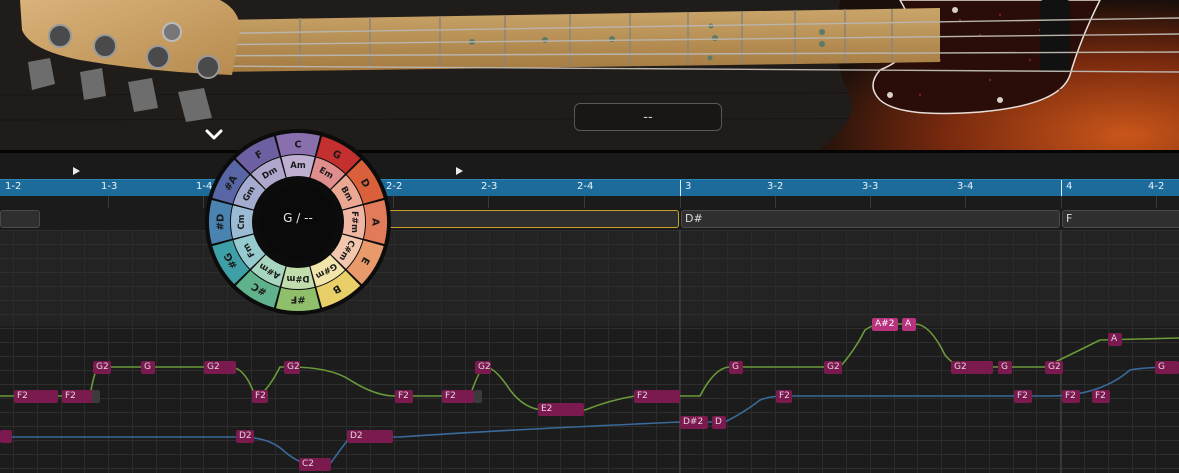  What do you see at coordinates (870, 219) in the screenshot?
I see `chord-block: D#` at bounding box center [870, 219].